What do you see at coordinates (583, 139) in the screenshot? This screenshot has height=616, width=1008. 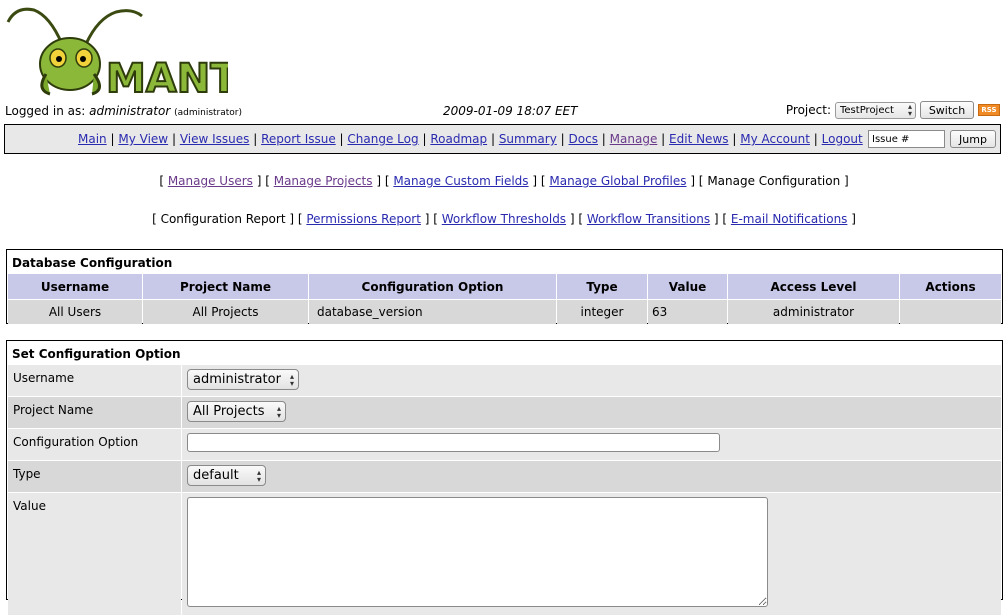 I see `menu-docs: Docs` at bounding box center [583, 139].